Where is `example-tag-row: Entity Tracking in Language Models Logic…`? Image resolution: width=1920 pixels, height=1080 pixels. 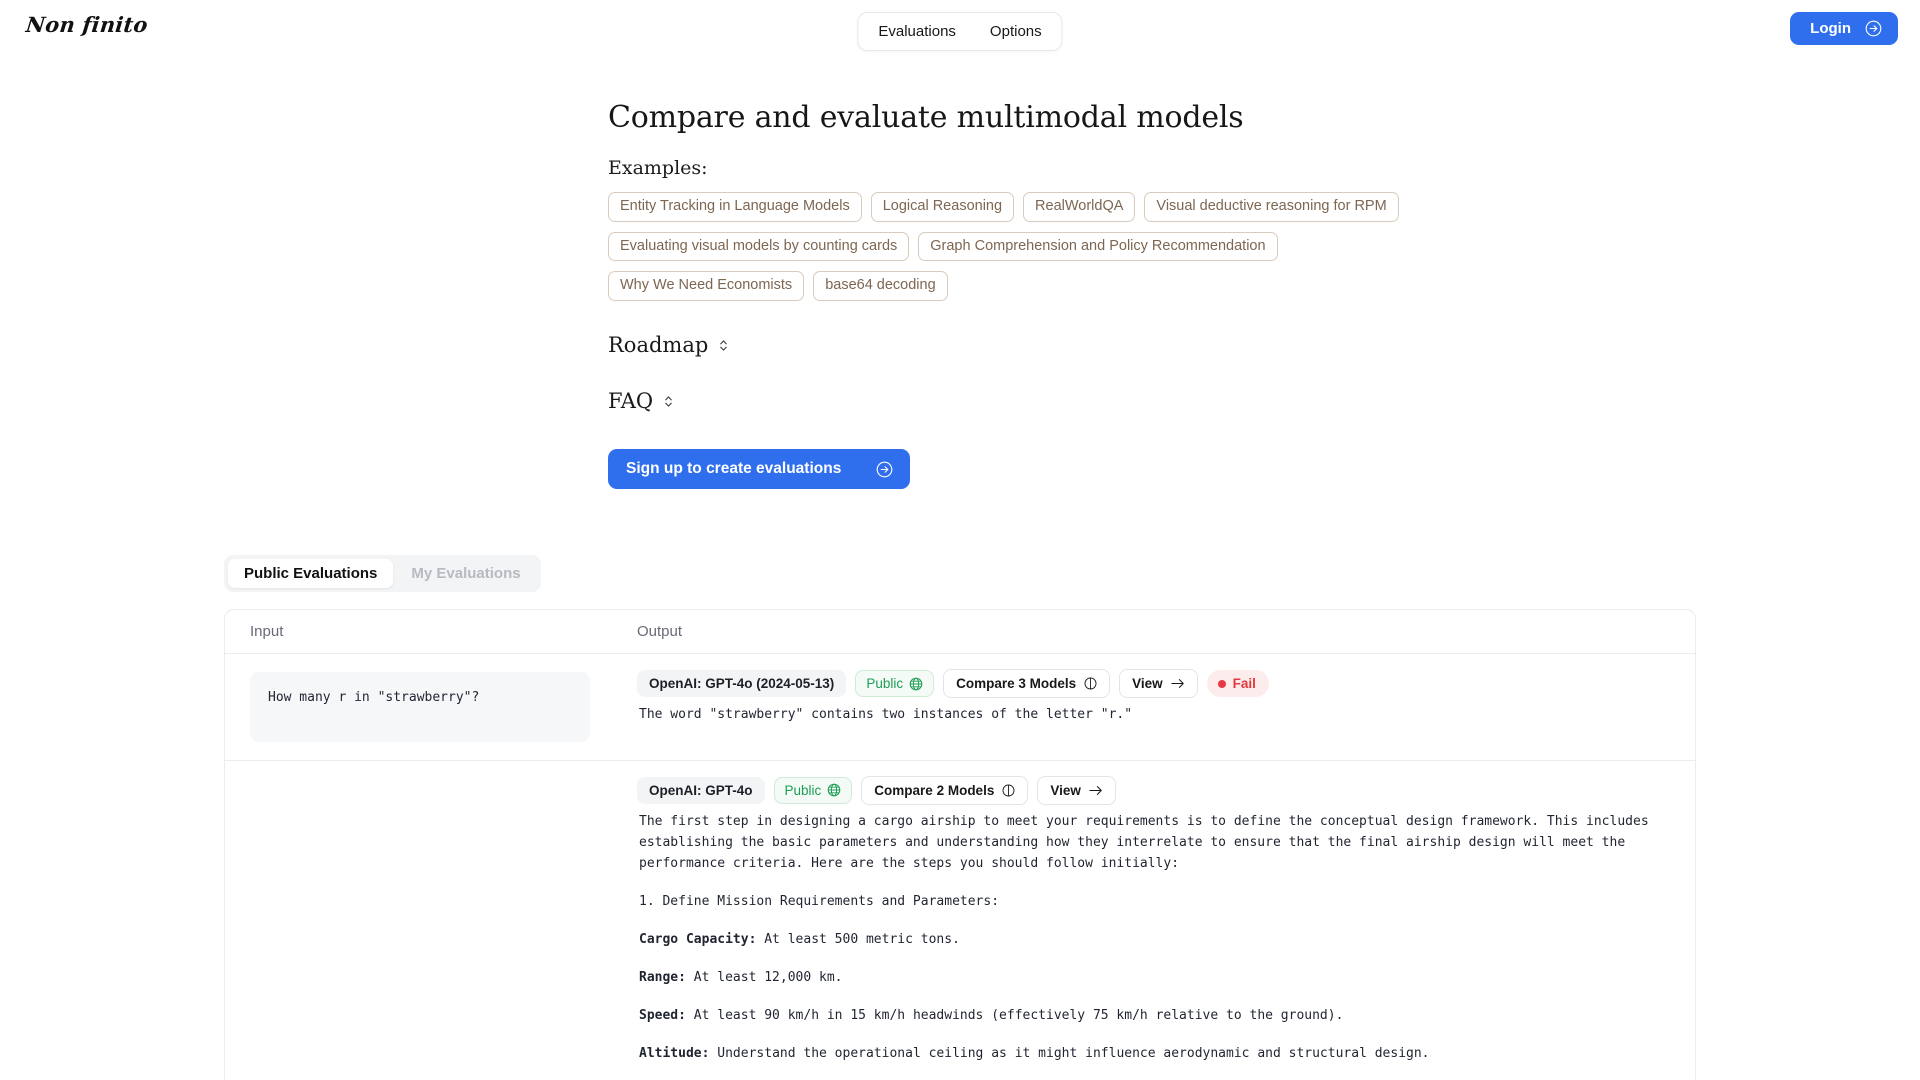 example-tag-row: Entity Tracking in Language Models Logic… is located at coordinates (1264, 207).